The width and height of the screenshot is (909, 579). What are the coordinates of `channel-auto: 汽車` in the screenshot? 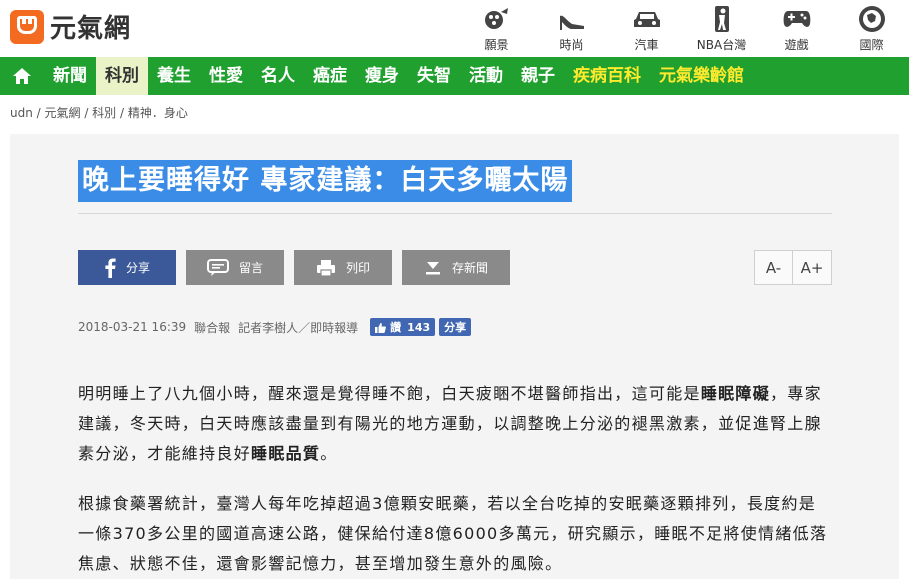 It's located at (646, 28).